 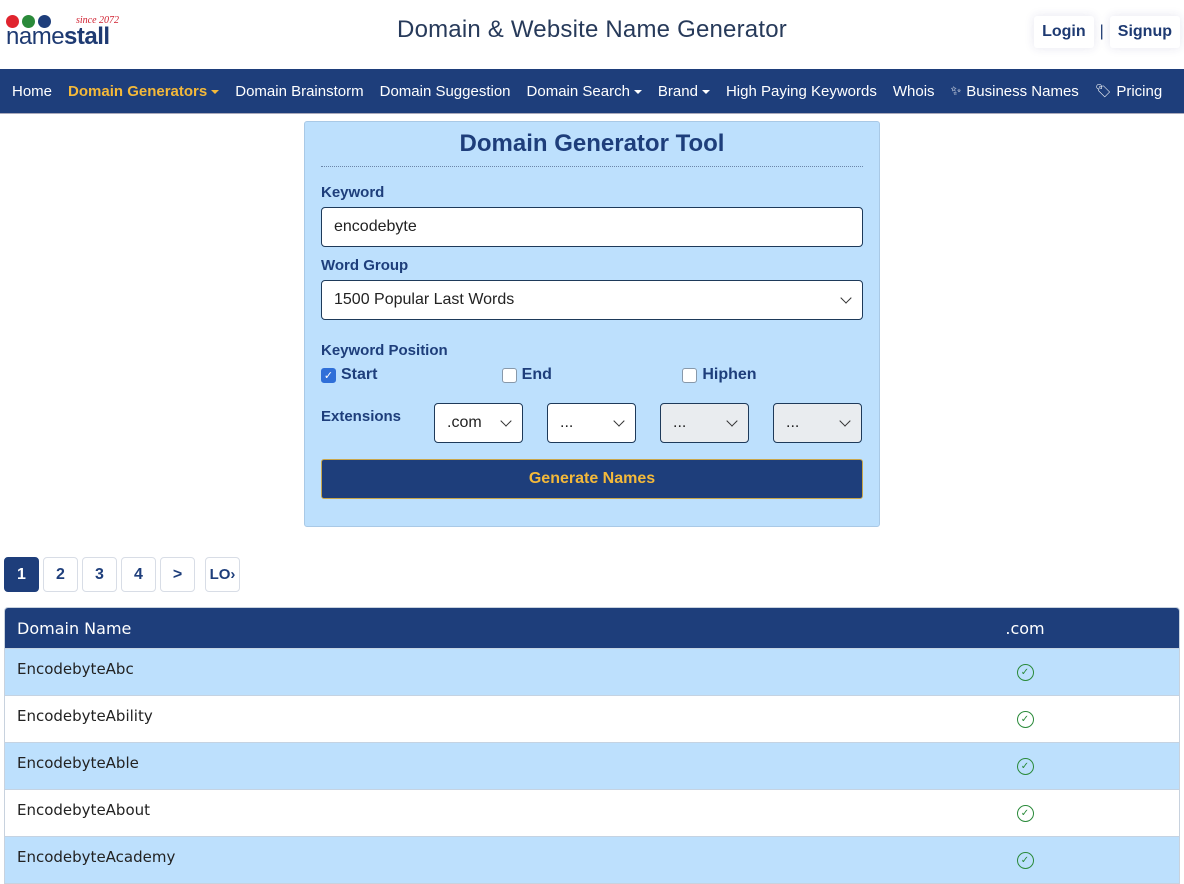 I want to click on keyword-label: Keyword, so click(x=353, y=192).